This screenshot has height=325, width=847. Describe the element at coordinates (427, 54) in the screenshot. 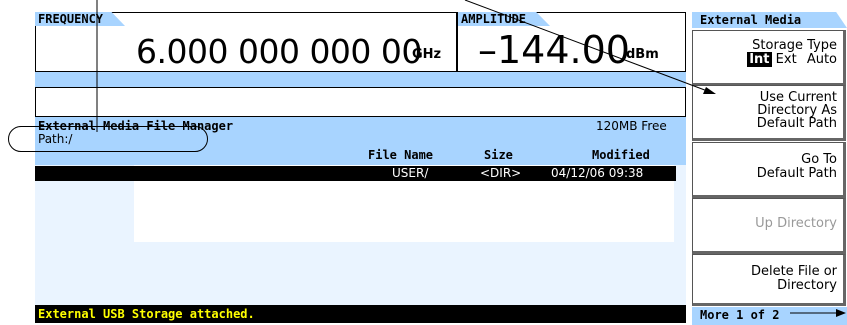

I see `frequency-unit: GHz` at that location.